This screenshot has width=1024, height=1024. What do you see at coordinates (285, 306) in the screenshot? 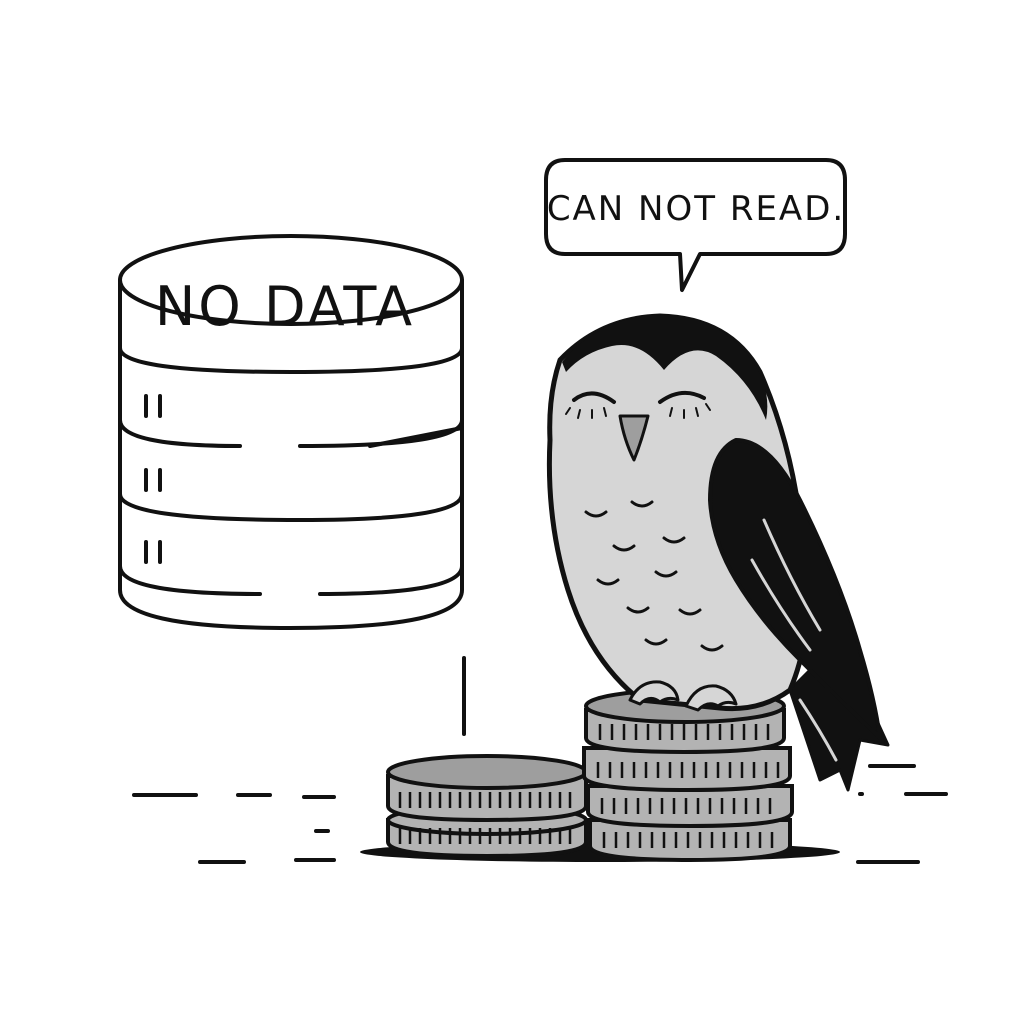
I see `database-label: NO DATA` at bounding box center [285, 306].